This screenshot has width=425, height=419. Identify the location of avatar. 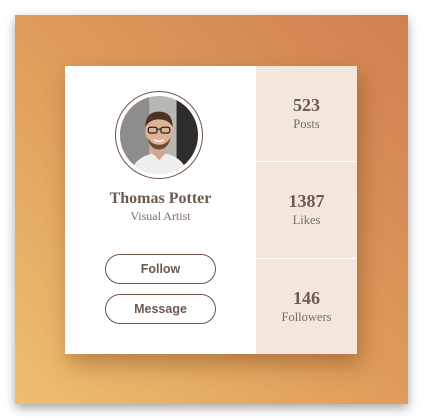
(159, 135).